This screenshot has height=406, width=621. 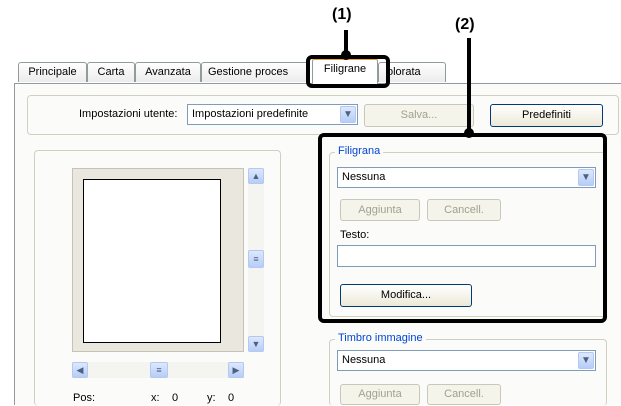 I want to click on scroll-thumb: ≡, so click(x=256, y=259).